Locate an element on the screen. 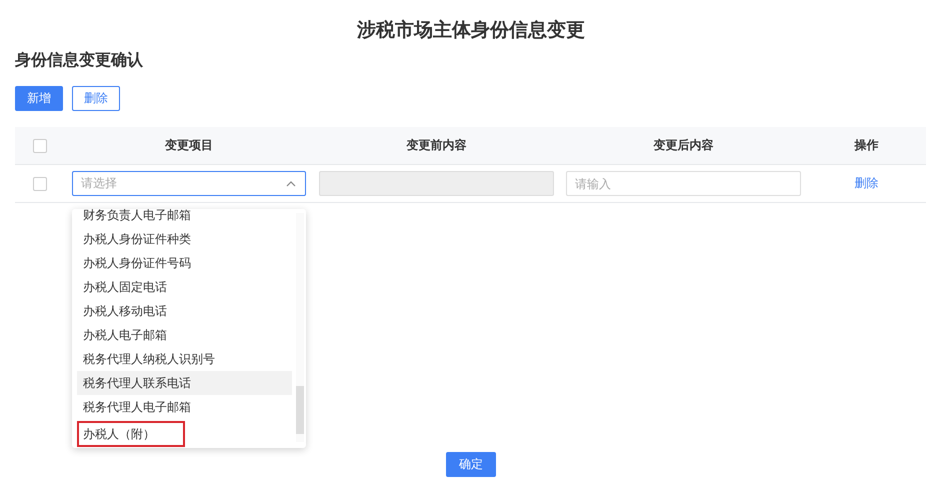 Image resolution: width=942 pixels, height=496 pixels. column-header: 变更前内容 is located at coordinates (436, 145).